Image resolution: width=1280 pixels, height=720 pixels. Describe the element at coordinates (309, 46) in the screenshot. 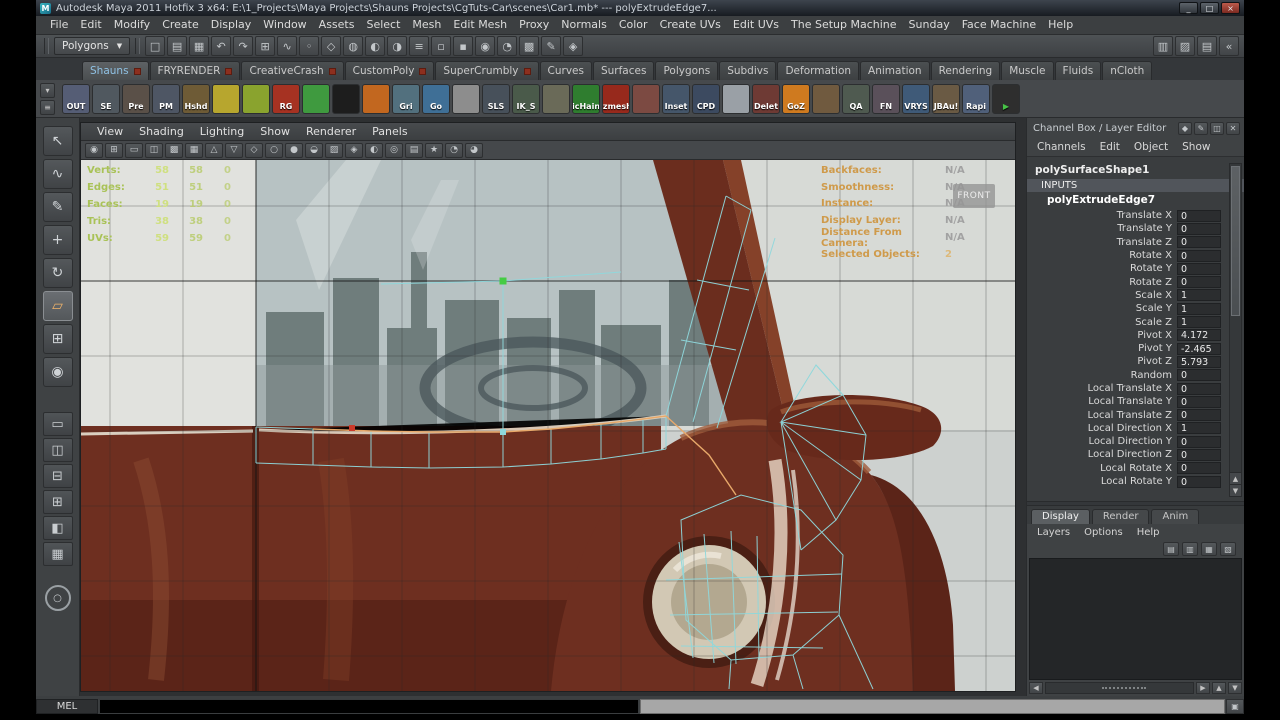

I see `status-line-icon: ◦` at that location.